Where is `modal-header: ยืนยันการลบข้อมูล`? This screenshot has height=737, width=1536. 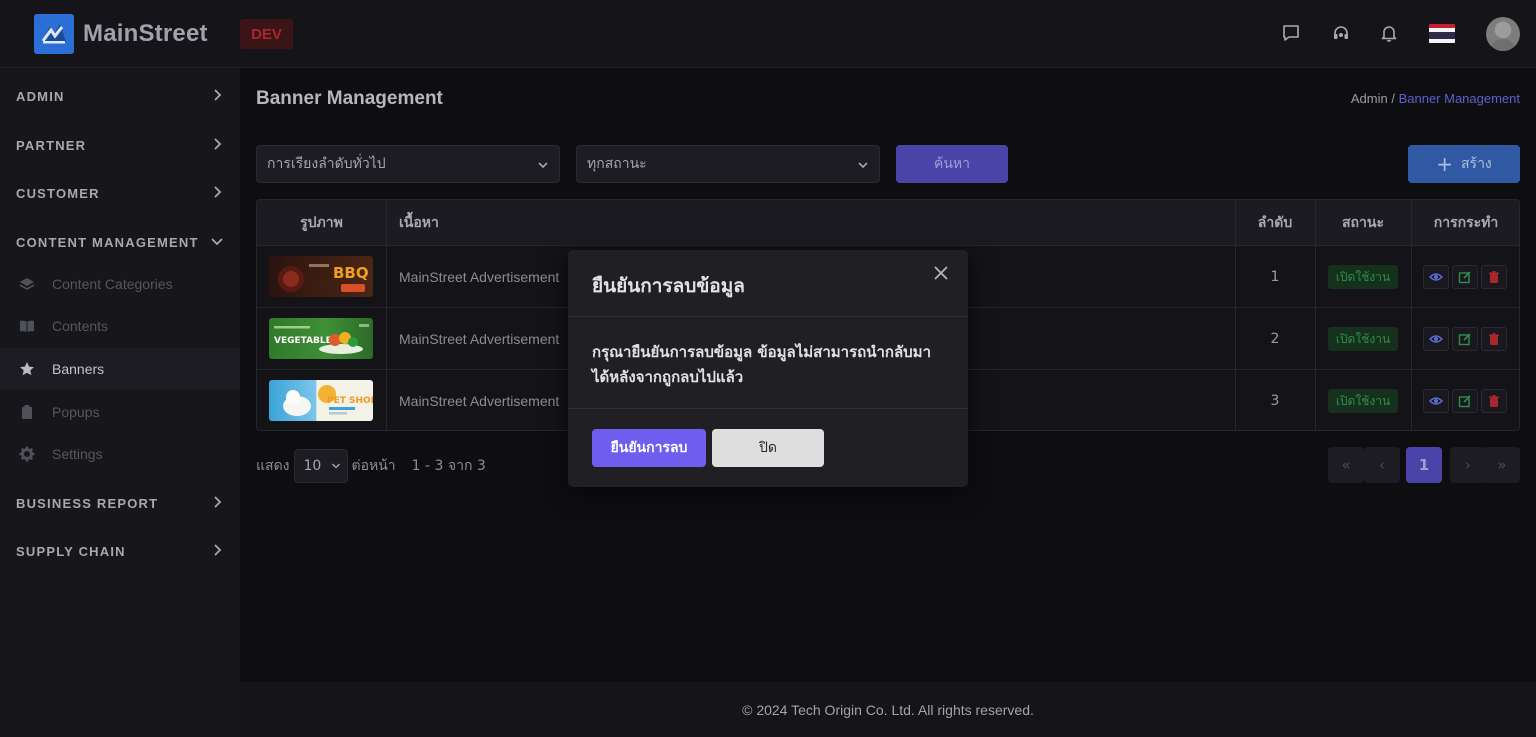
modal-header: ยืนยันการลบข้อมูล is located at coordinates (768, 283).